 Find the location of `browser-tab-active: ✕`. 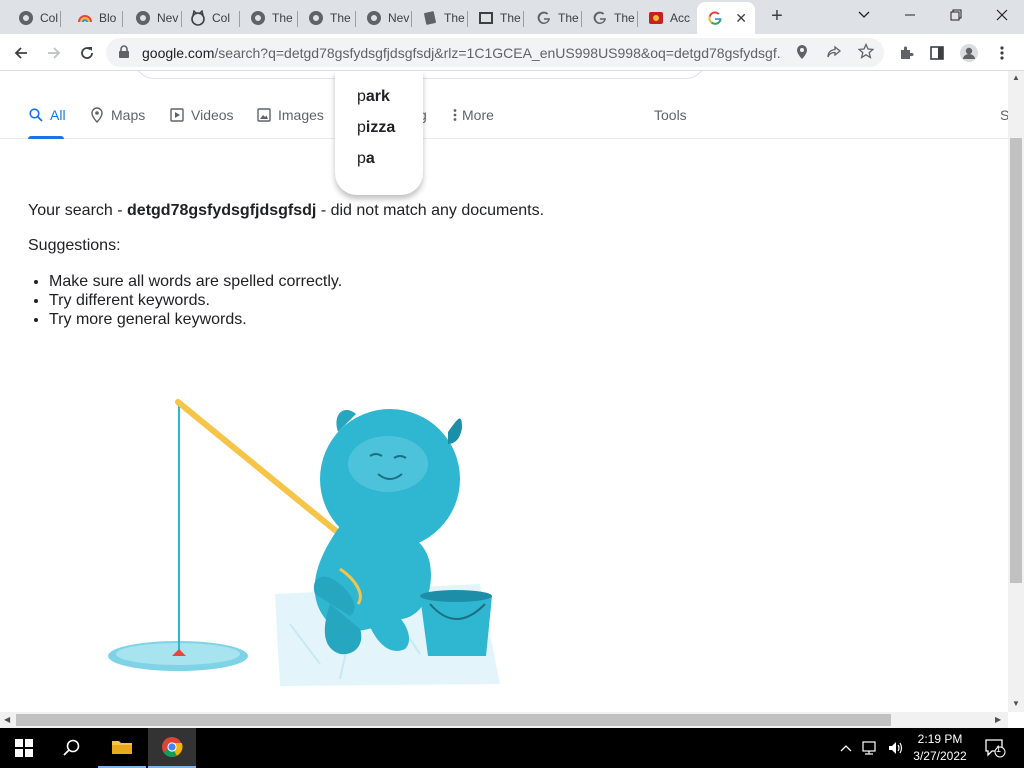

browser-tab-active: ✕ is located at coordinates (726, 18).